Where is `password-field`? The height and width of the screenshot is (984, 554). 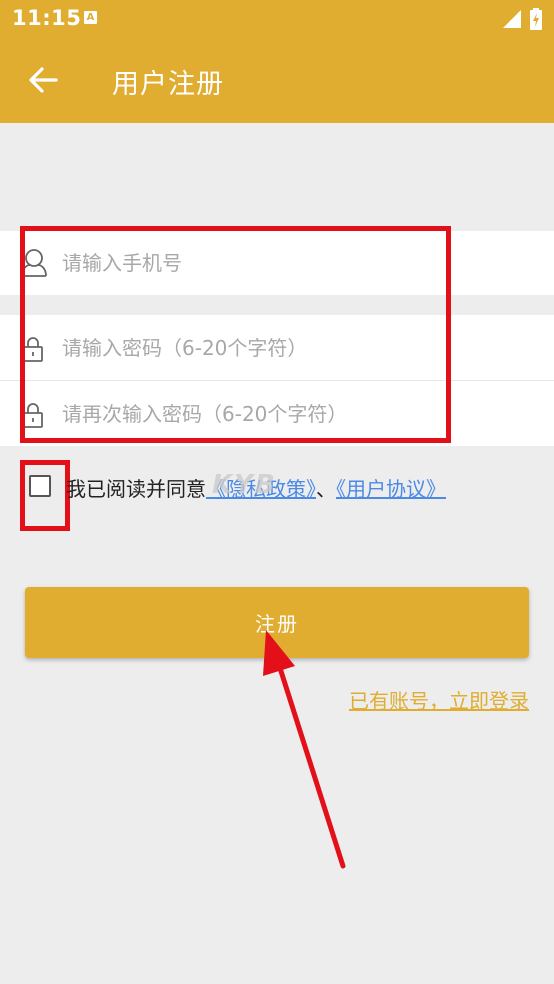
password-field is located at coordinates (277, 347).